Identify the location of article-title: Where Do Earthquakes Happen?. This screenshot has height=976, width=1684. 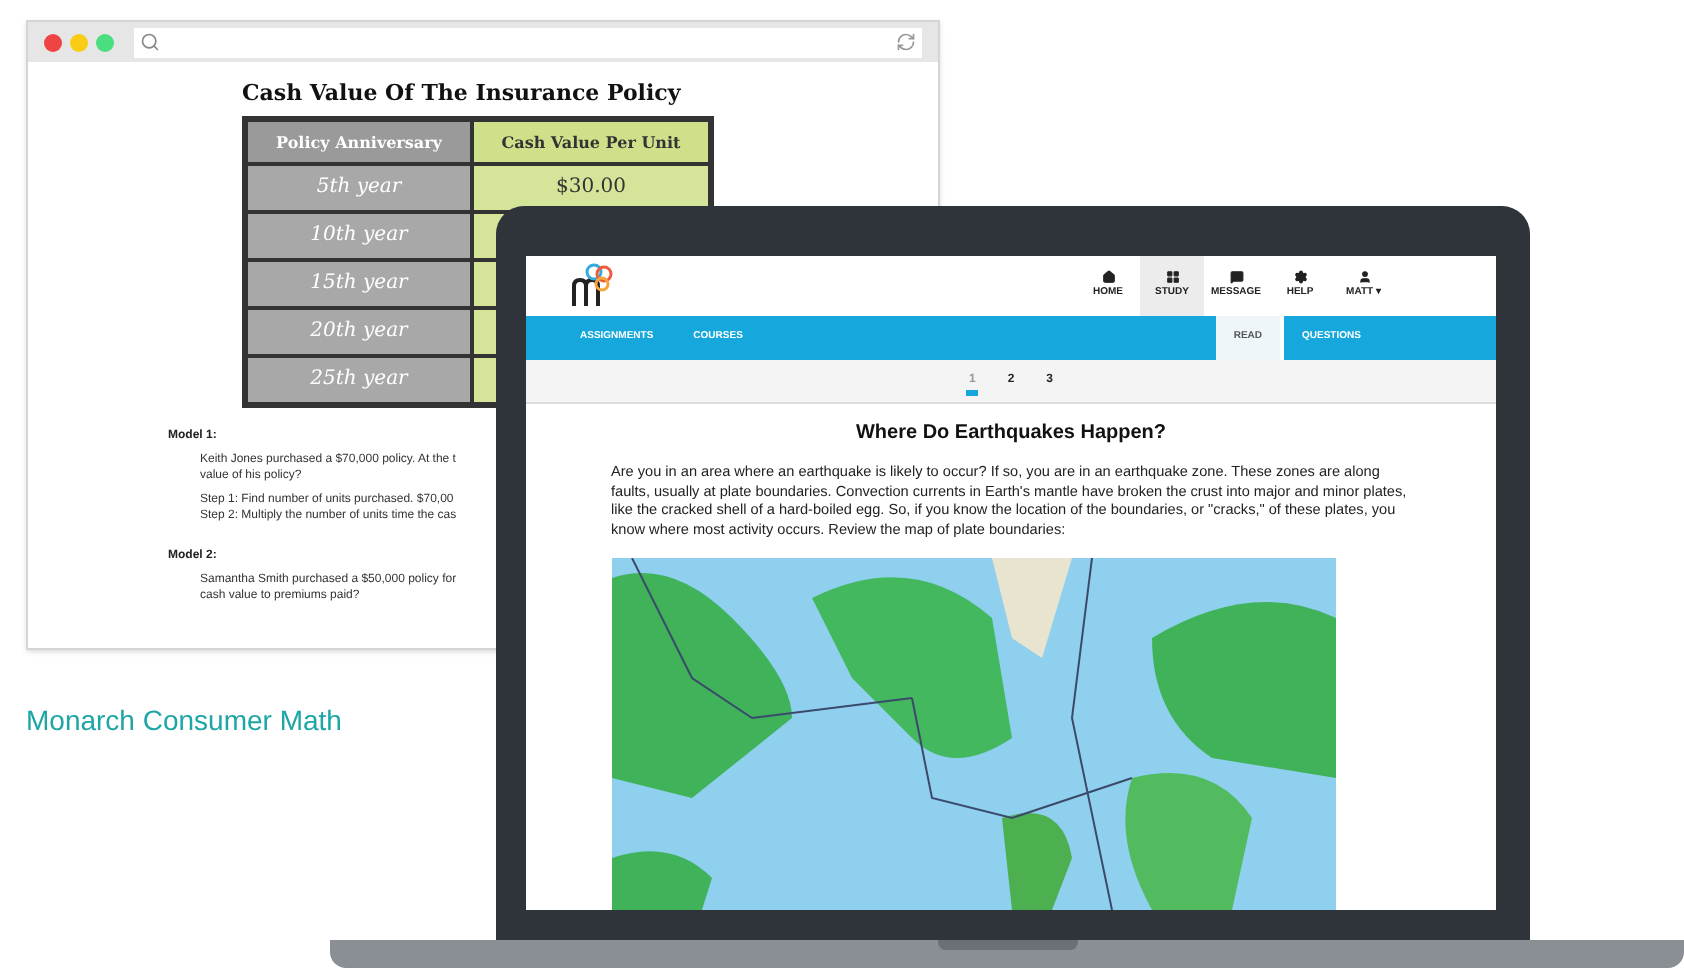
(1011, 434).